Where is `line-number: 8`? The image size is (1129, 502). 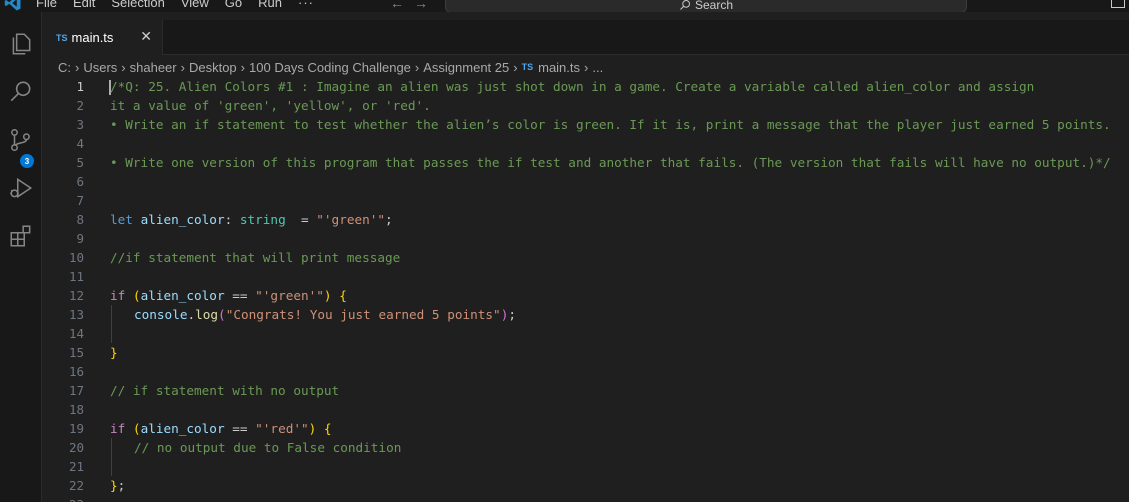 line-number: 8 is located at coordinates (80, 219).